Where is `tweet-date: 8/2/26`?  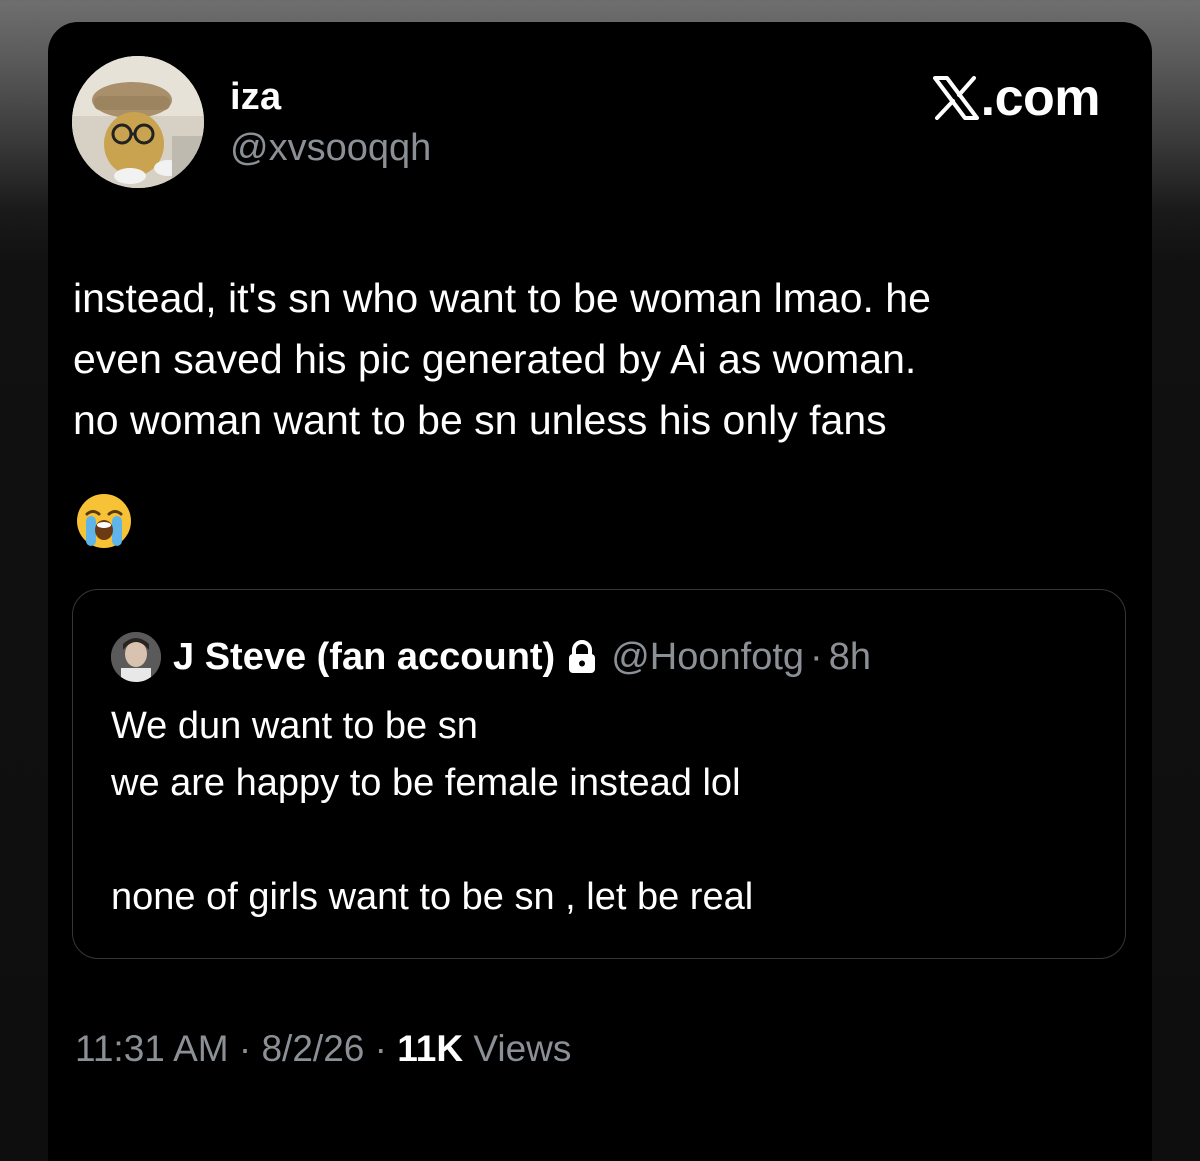
tweet-date: 8/2/26 is located at coordinates (312, 1048).